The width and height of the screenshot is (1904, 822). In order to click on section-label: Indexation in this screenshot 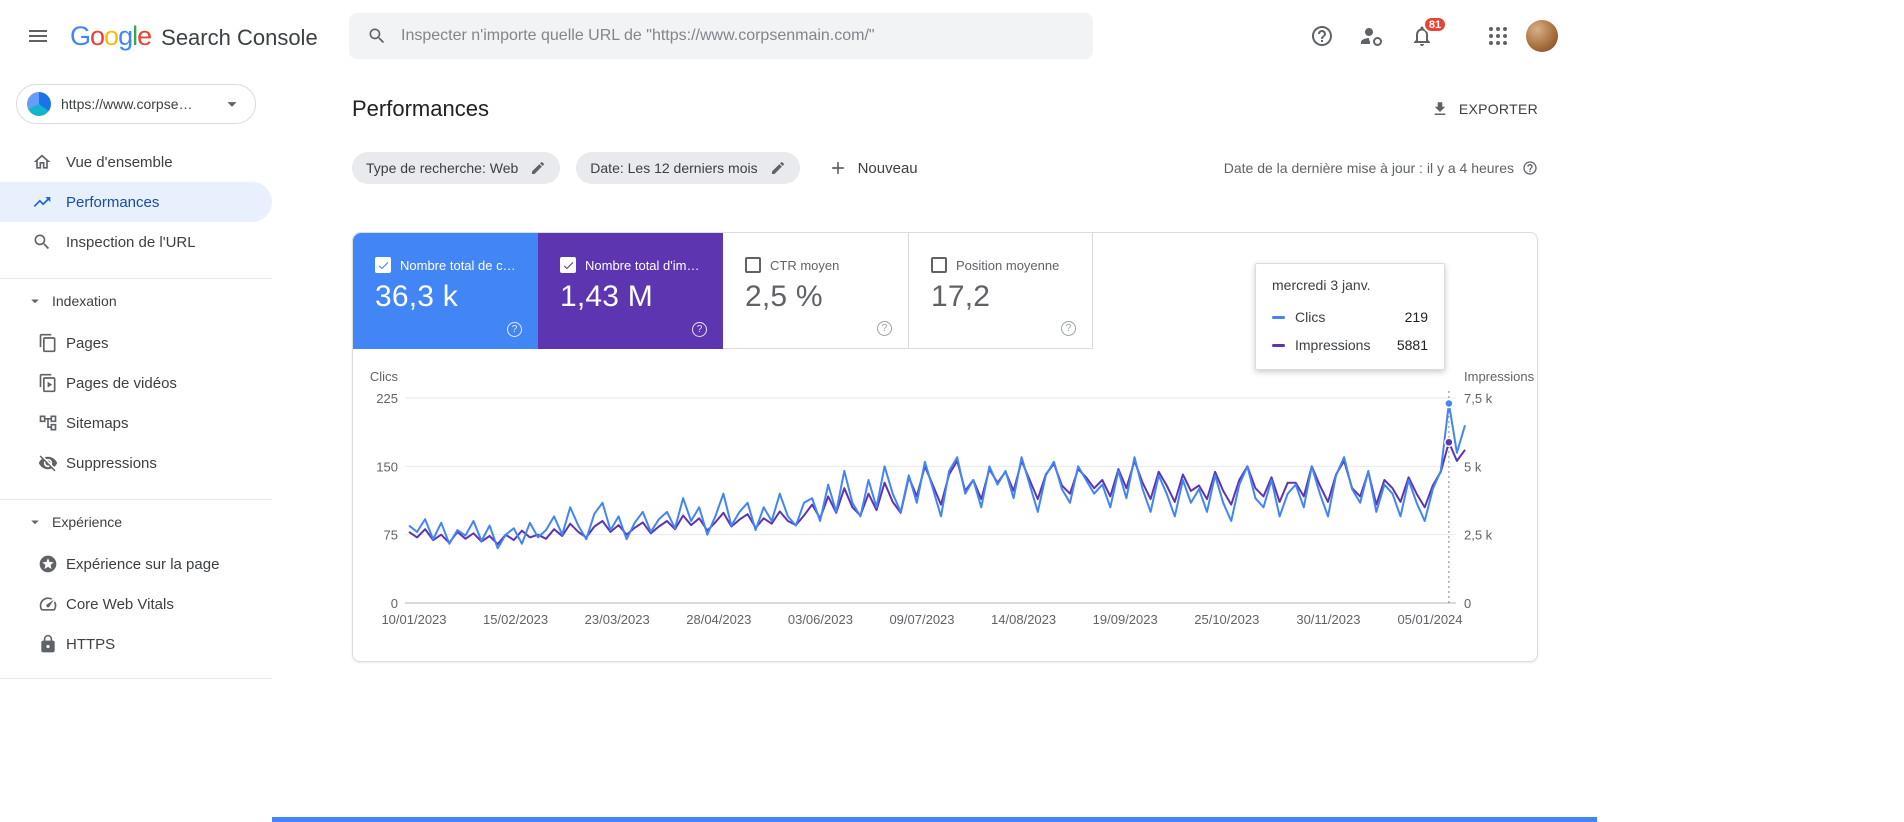, I will do `click(84, 301)`.